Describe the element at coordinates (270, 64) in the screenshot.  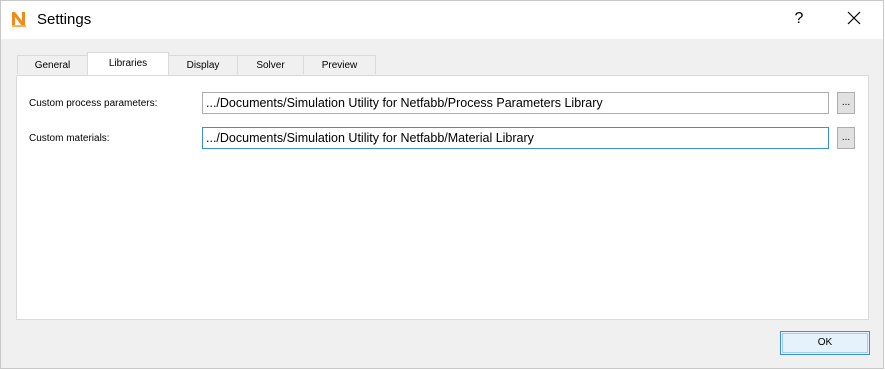
I see `tab-solver: Solver` at that location.